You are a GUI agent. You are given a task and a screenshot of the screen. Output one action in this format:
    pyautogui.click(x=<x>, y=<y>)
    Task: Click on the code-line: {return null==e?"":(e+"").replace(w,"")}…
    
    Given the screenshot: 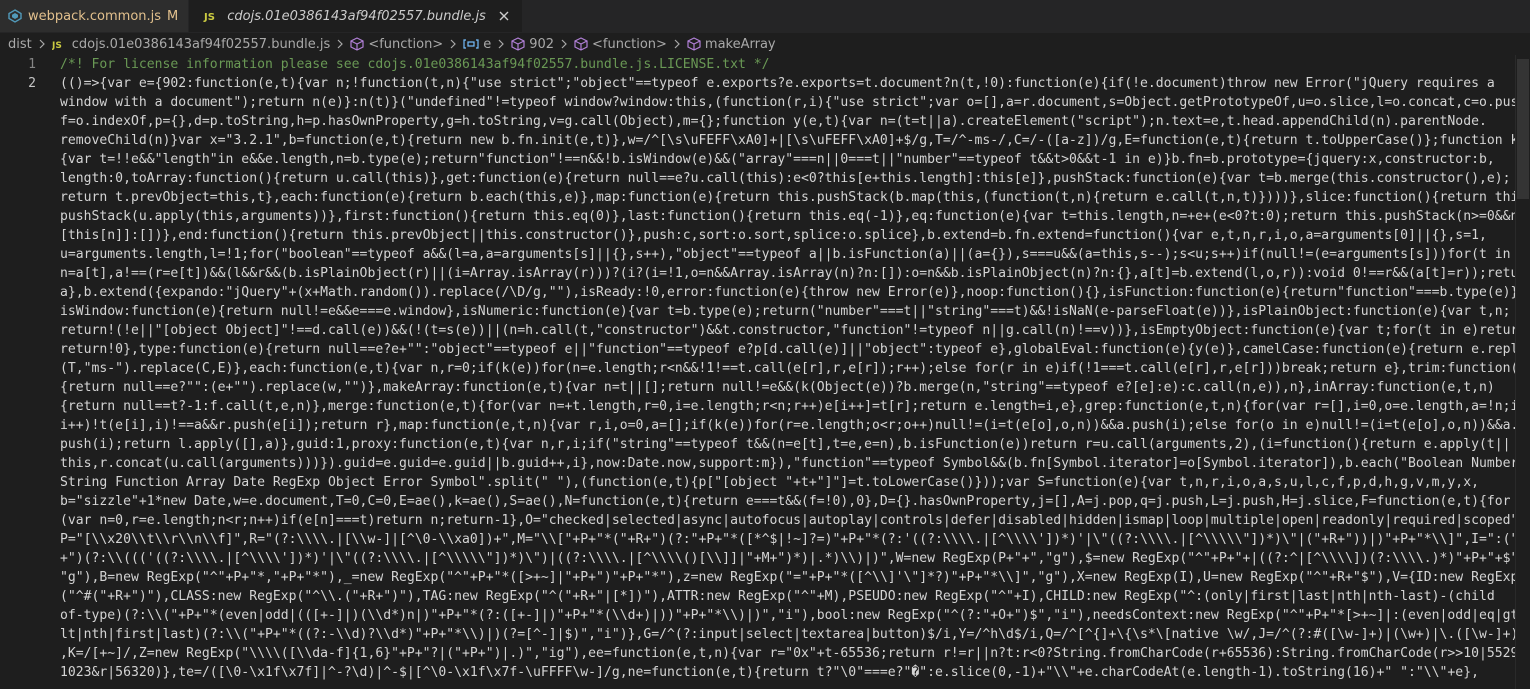 What is the action you would take?
    pyautogui.click(x=786, y=387)
    